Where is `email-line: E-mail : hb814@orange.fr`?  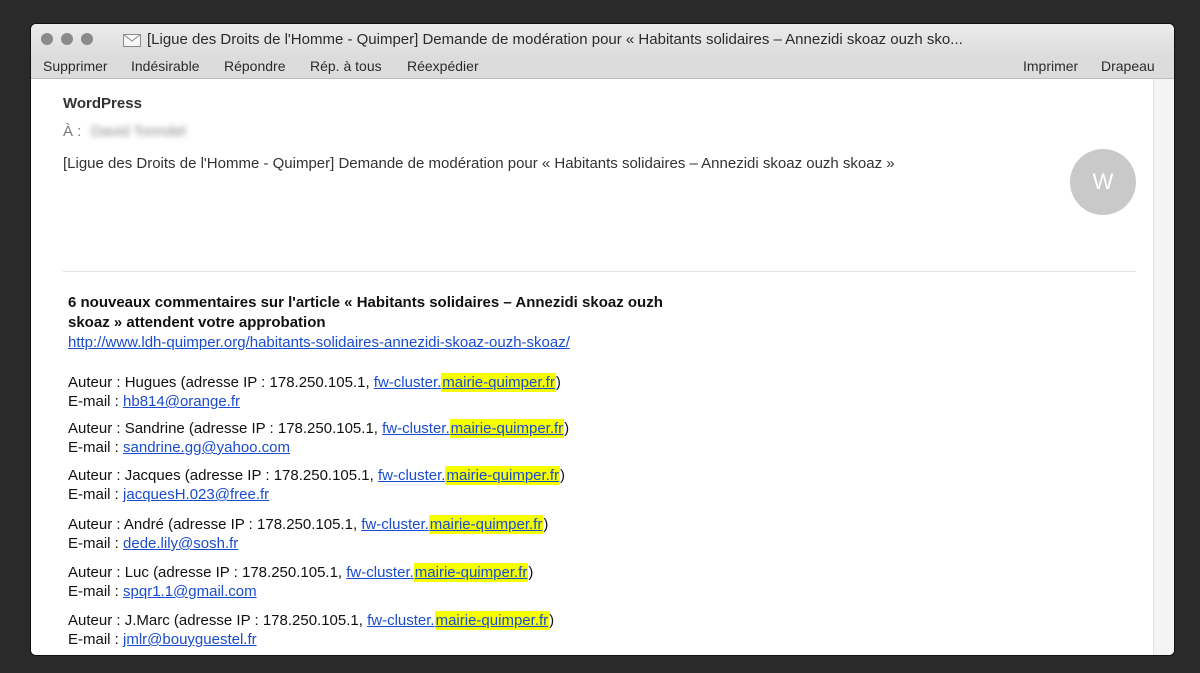
email-line: E-mail : hb814@orange.fr is located at coordinates (314, 401).